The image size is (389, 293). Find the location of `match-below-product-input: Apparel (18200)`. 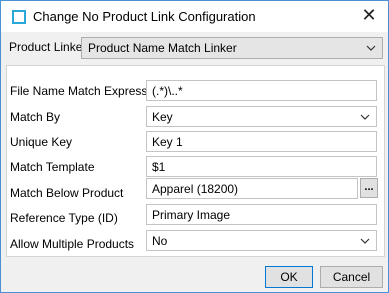

match-below-product-input: Apparel (18200) is located at coordinates (252, 188).